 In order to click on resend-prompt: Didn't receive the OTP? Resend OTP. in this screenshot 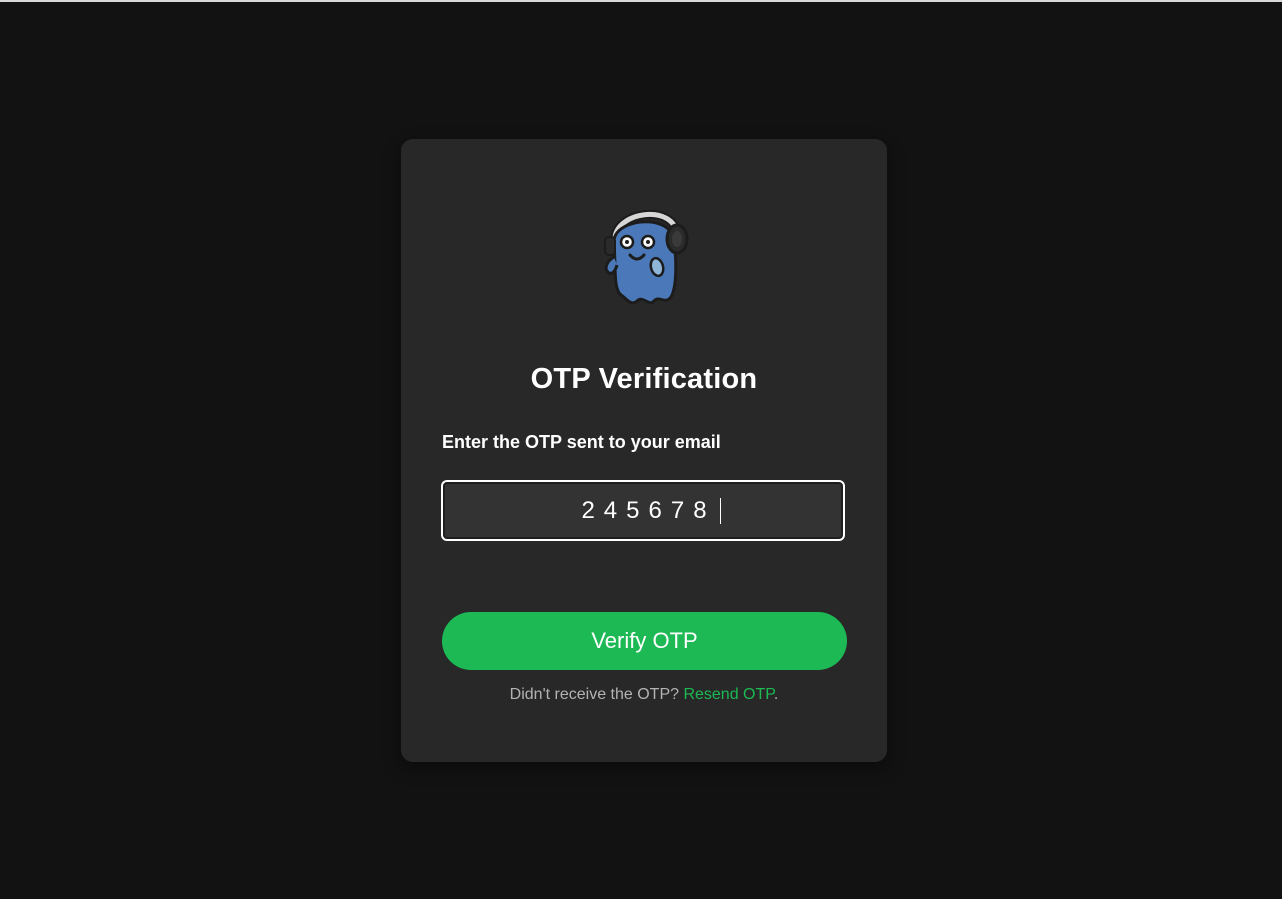, I will do `click(644, 695)`.